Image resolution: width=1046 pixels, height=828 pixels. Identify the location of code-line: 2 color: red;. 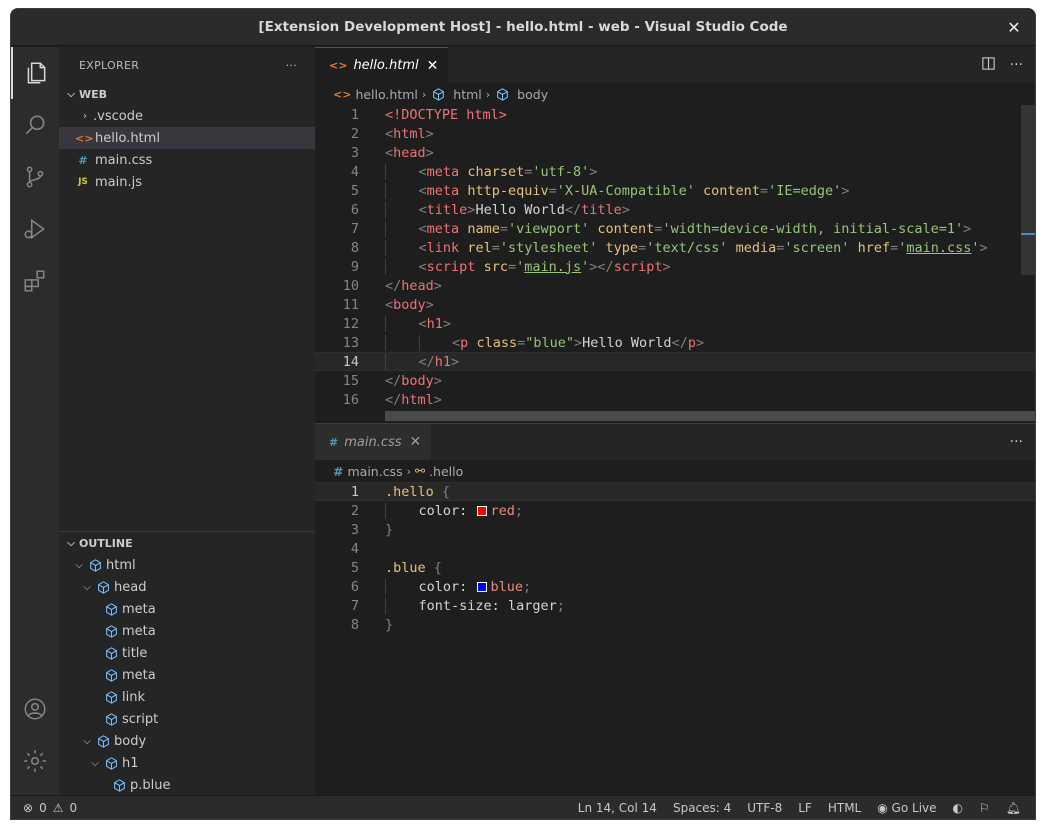
(436, 510).